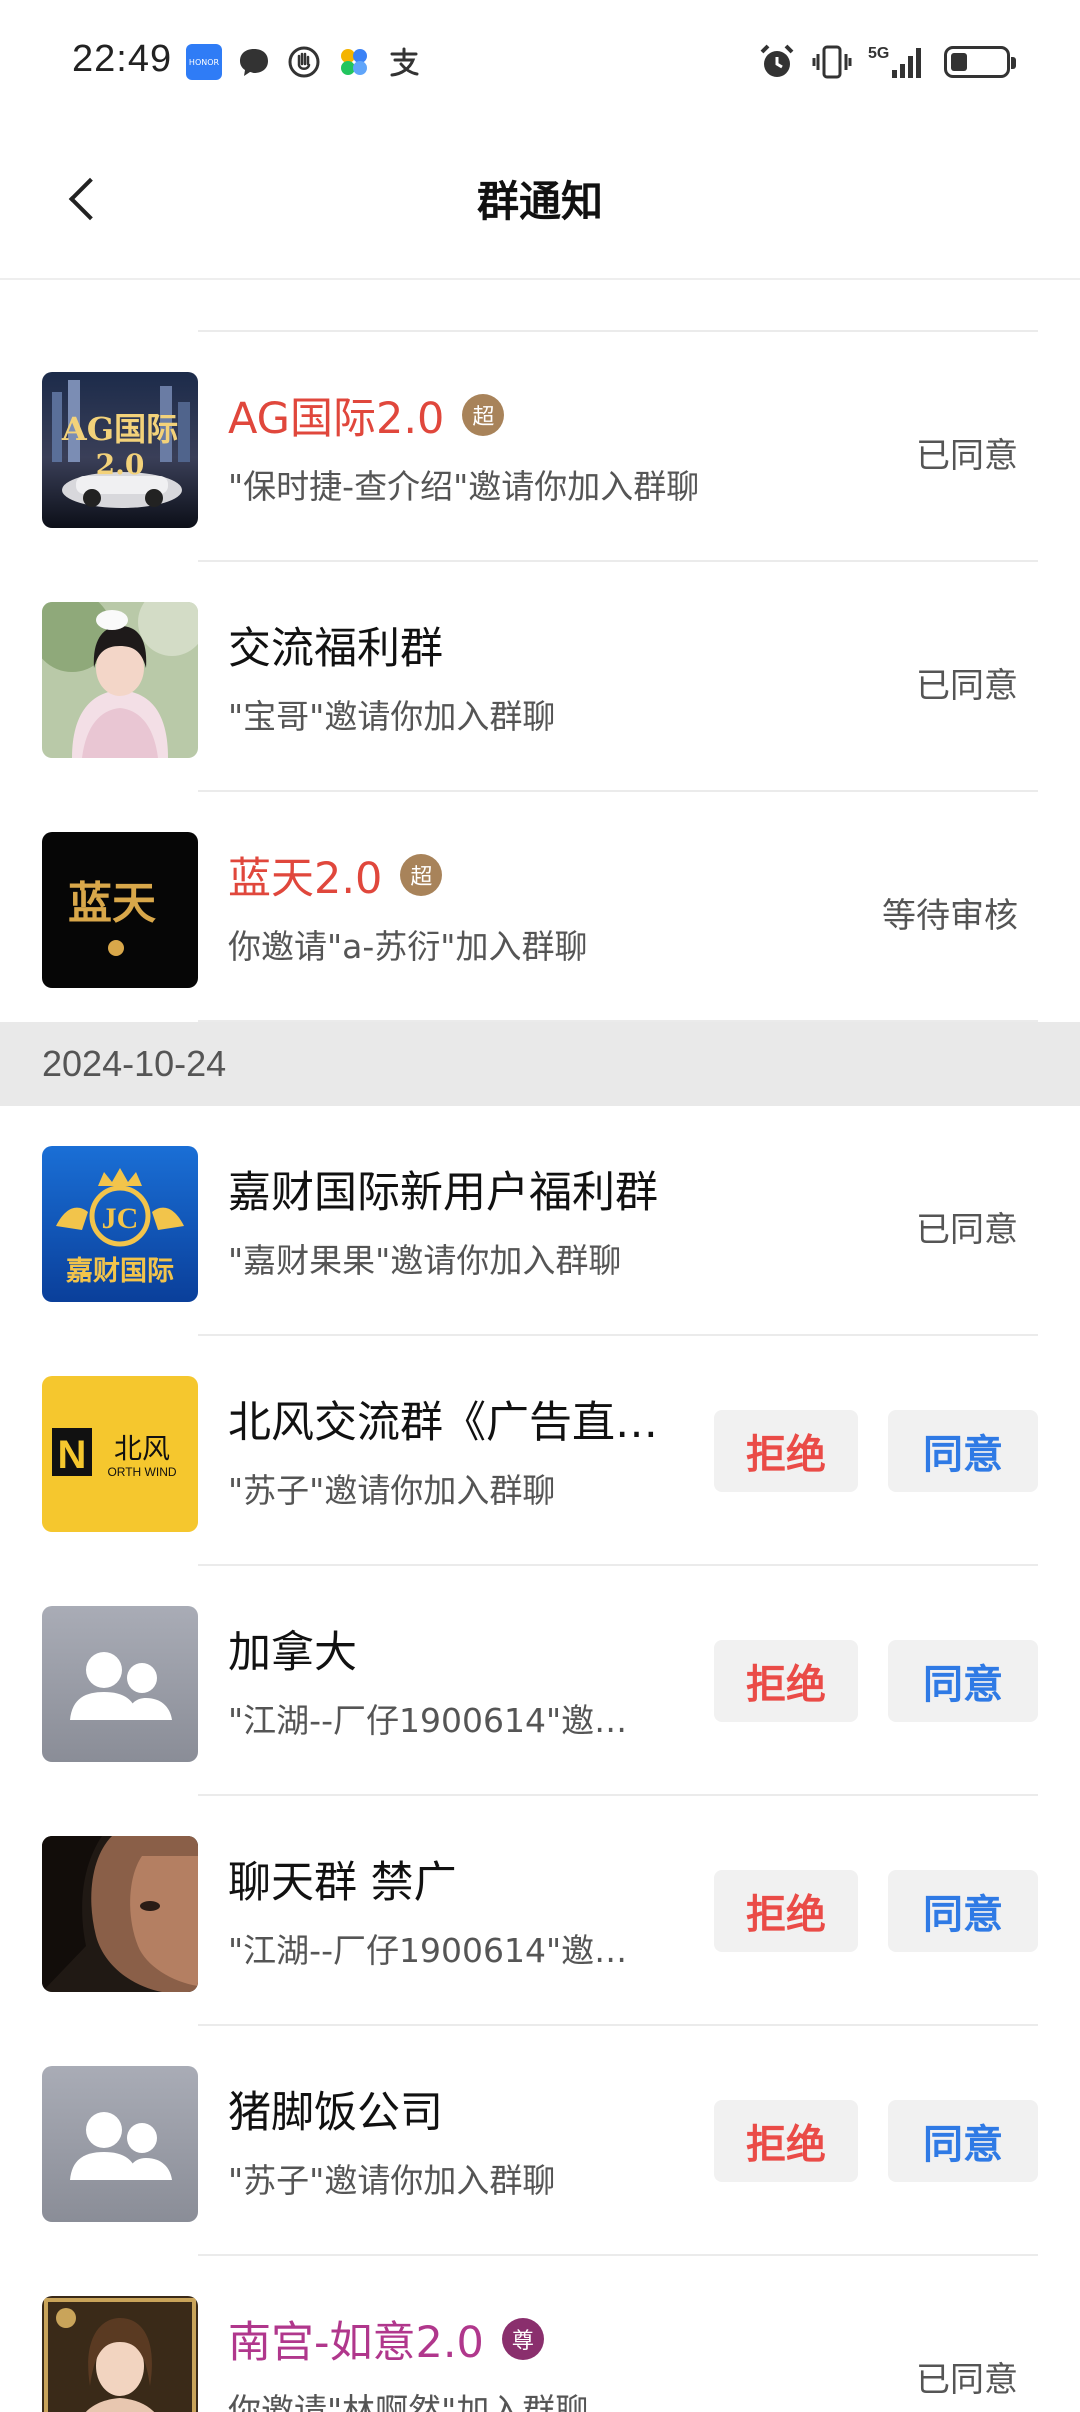 The image size is (1080, 2412). I want to click on group-name: 蓝天2.0, so click(305, 879).